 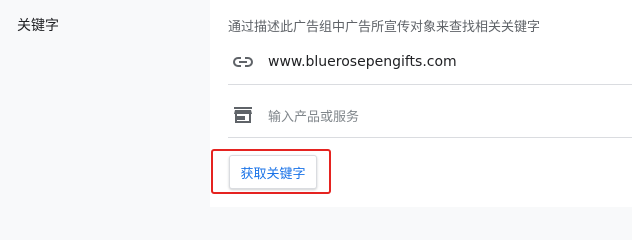 I want to click on link-icon, so click(x=243, y=62).